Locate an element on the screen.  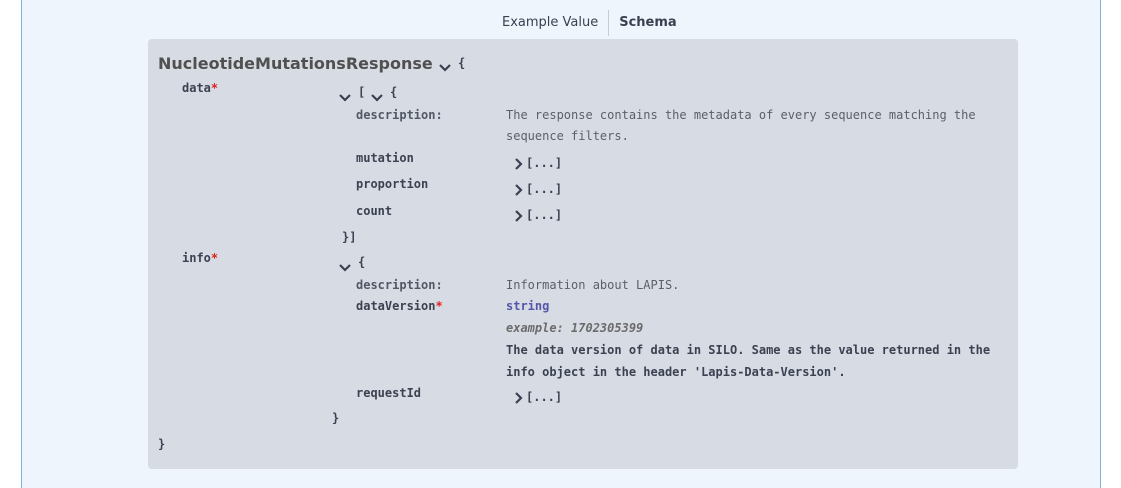
field-proportion: proportion is located at coordinates (392, 184).